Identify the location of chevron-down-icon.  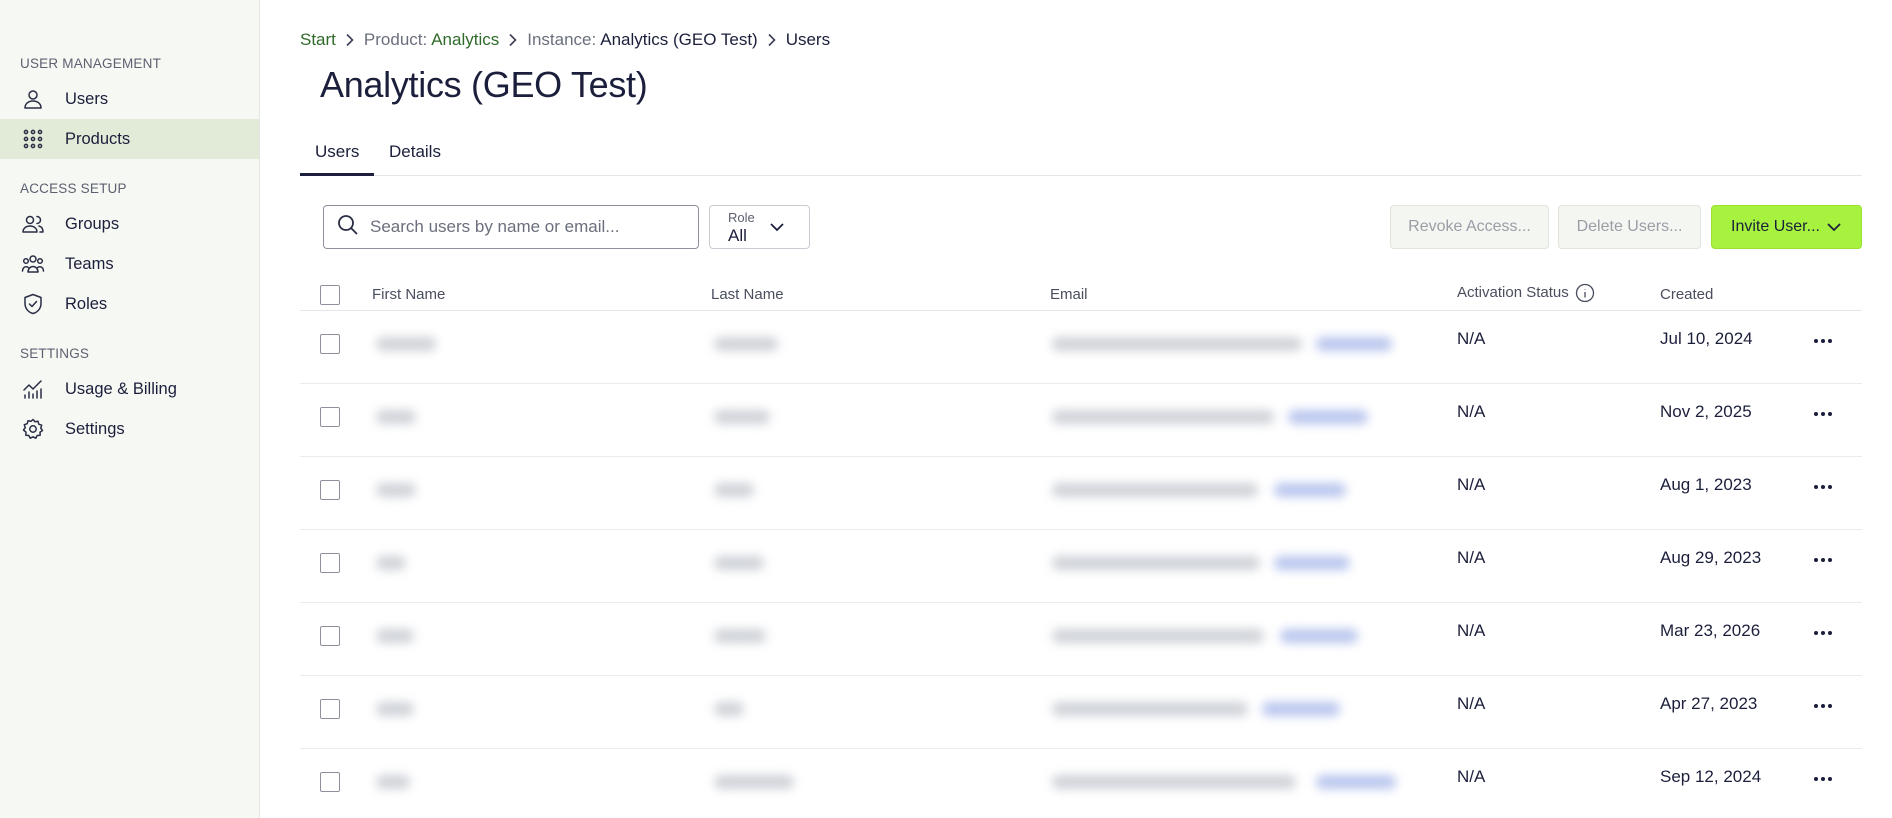
(1834, 227).